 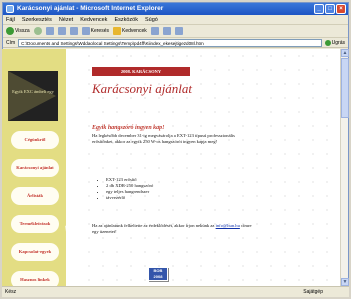 I want to click on list-item: távvezérlő, so click(x=129, y=198).